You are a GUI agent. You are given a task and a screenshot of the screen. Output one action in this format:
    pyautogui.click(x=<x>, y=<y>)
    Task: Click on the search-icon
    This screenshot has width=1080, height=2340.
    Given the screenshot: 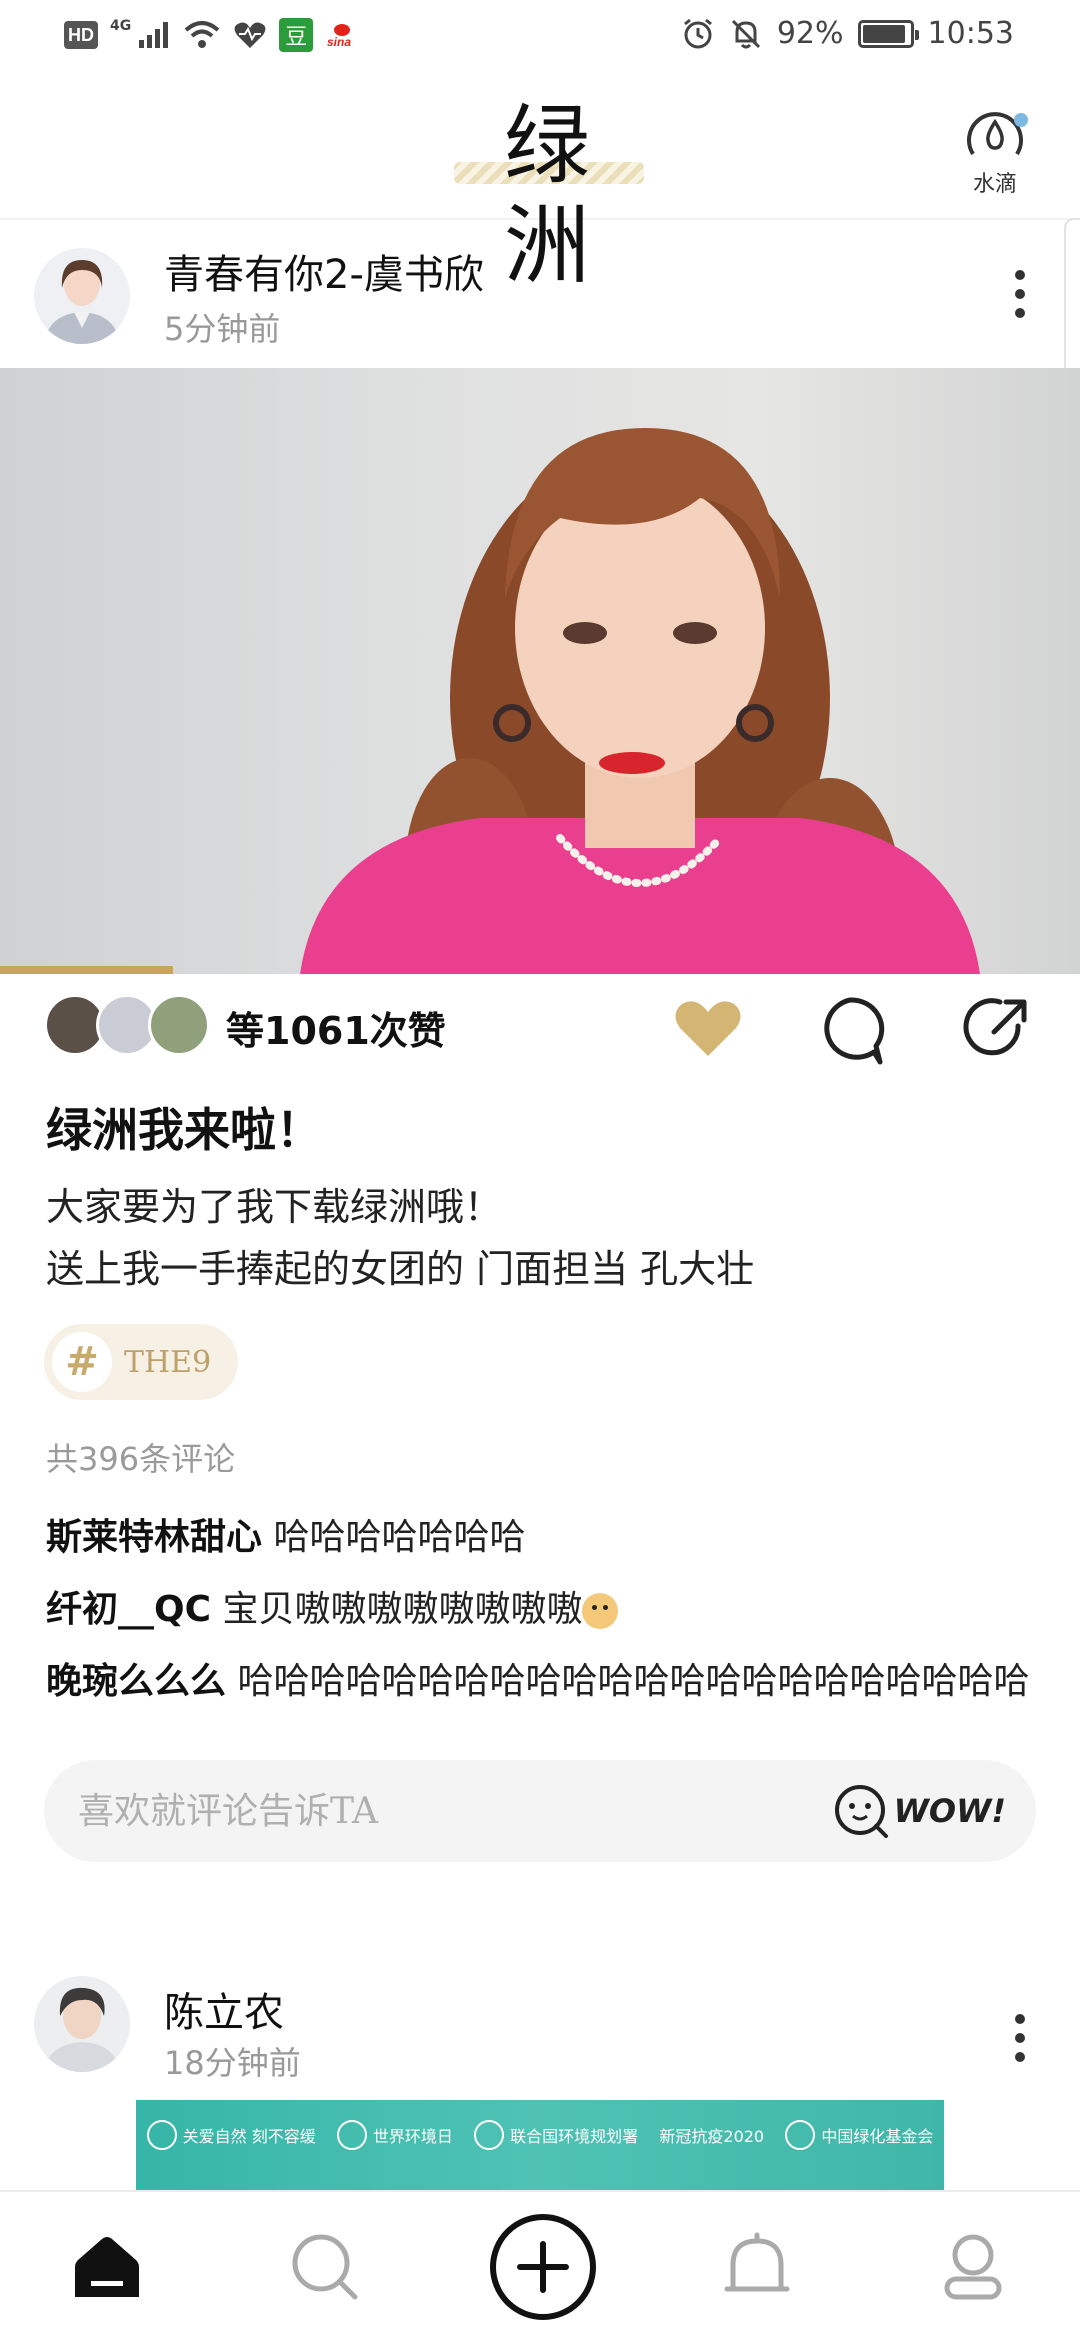 What is the action you would take?
    pyautogui.click(x=325, y=2267)
    